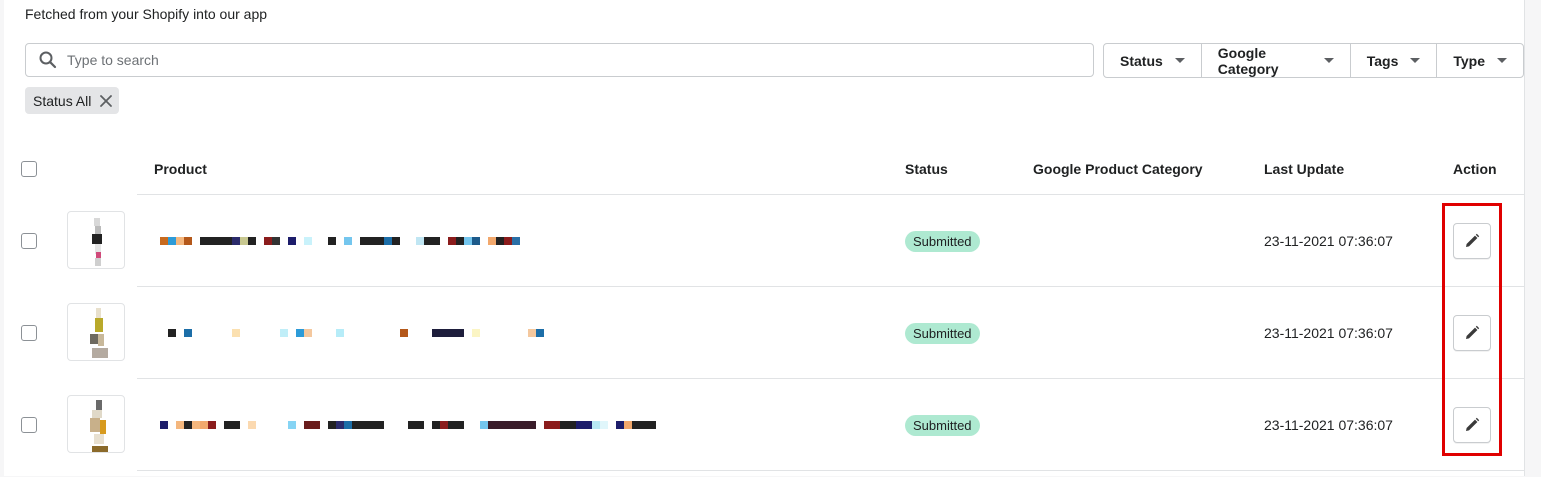 The image size is (1541, 477). I want to click on search-icon, so click(48, 60).